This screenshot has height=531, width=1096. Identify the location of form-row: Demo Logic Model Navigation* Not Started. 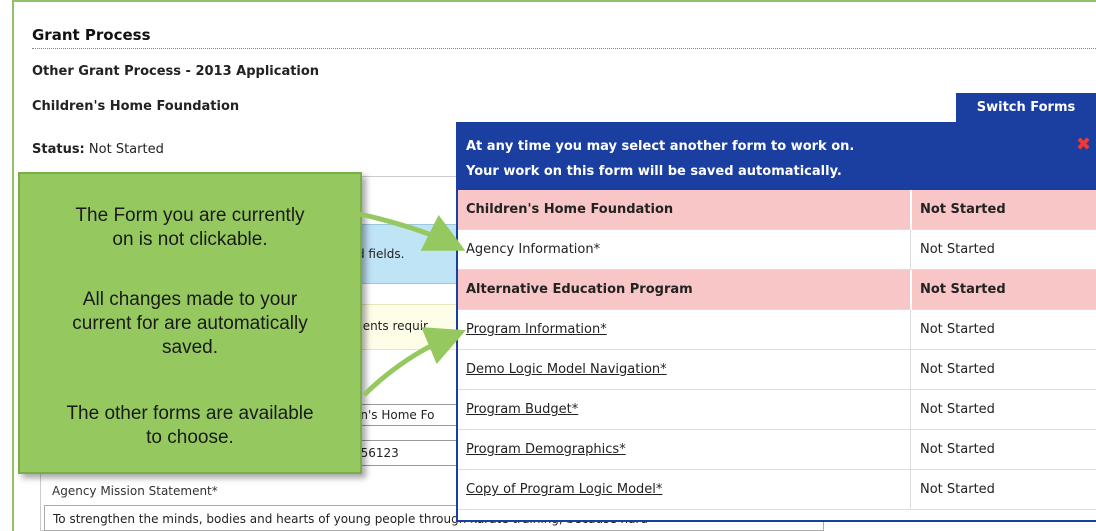
(777, 370).